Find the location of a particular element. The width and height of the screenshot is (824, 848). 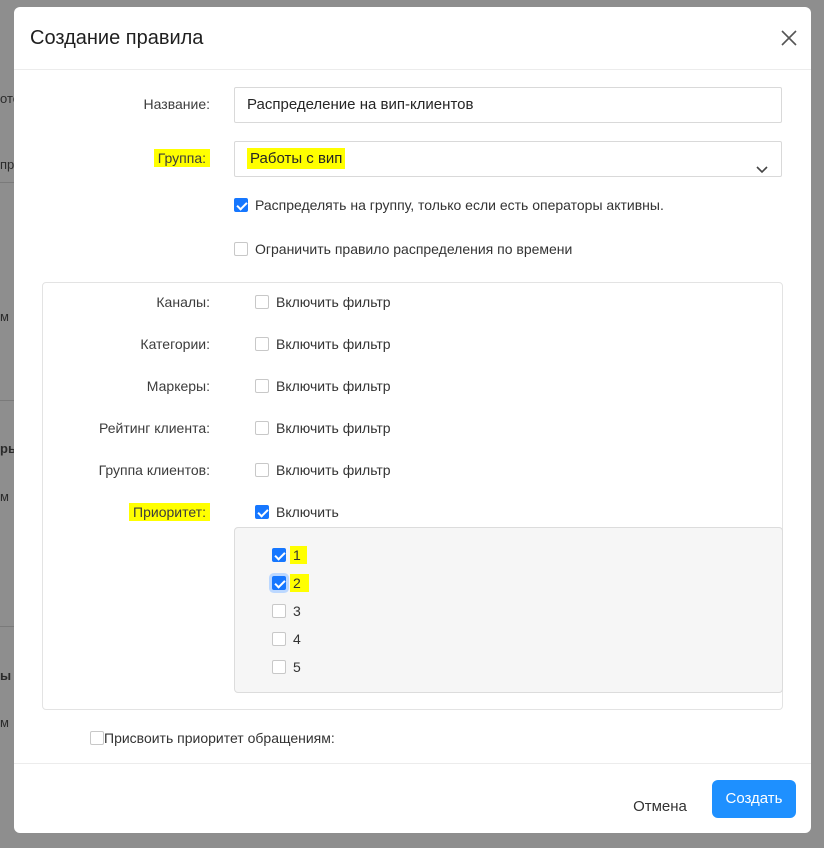

priority-level-1-checkbox is located at coordinates (279, 555).